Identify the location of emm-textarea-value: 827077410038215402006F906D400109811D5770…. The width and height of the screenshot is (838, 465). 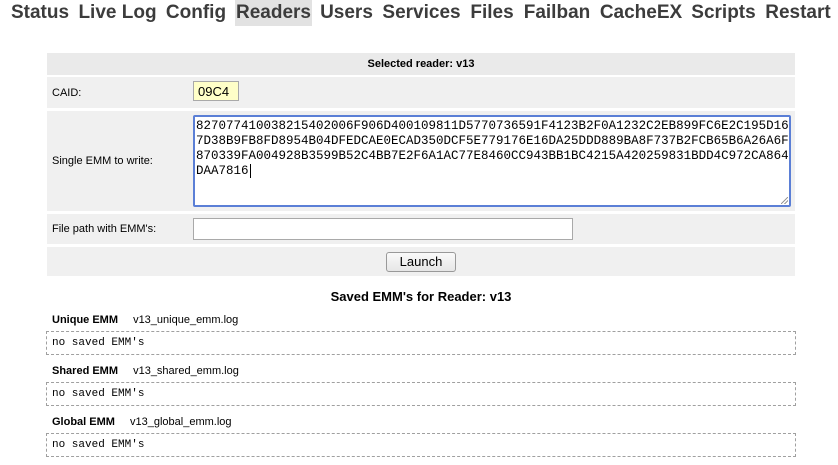
(492, 148).